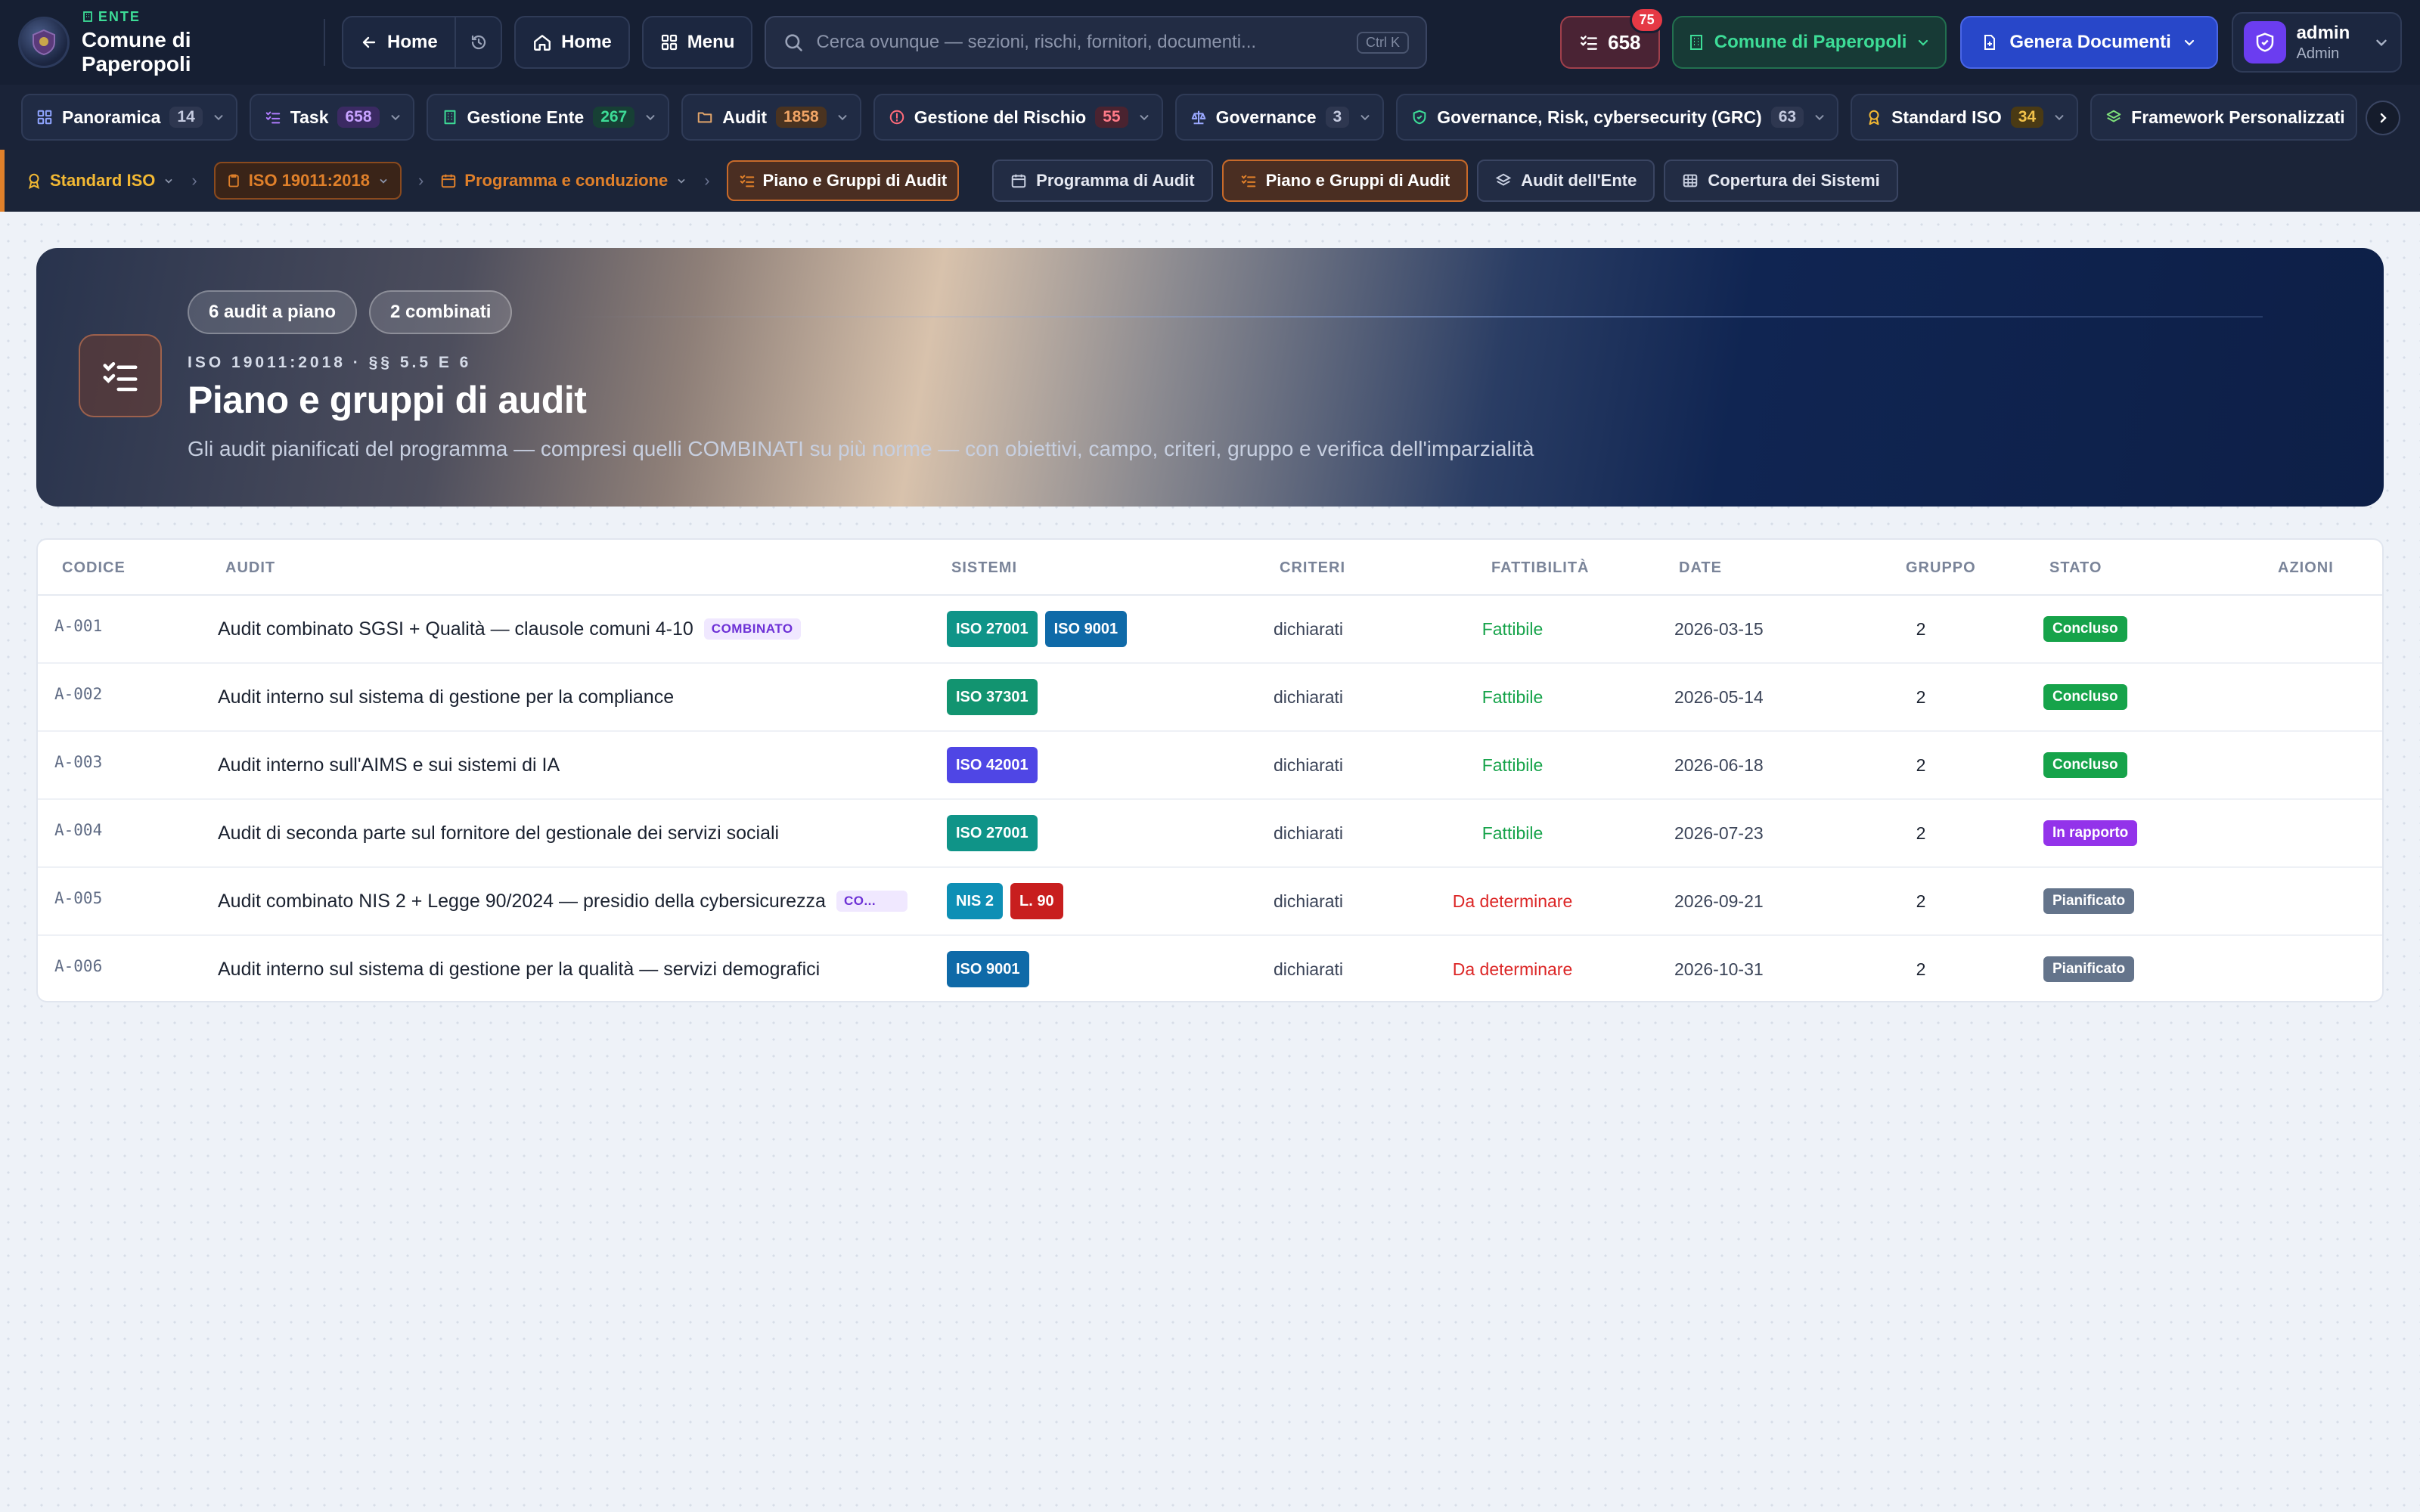  I want to click on system-chip: L. 90, so click(1036, 901).